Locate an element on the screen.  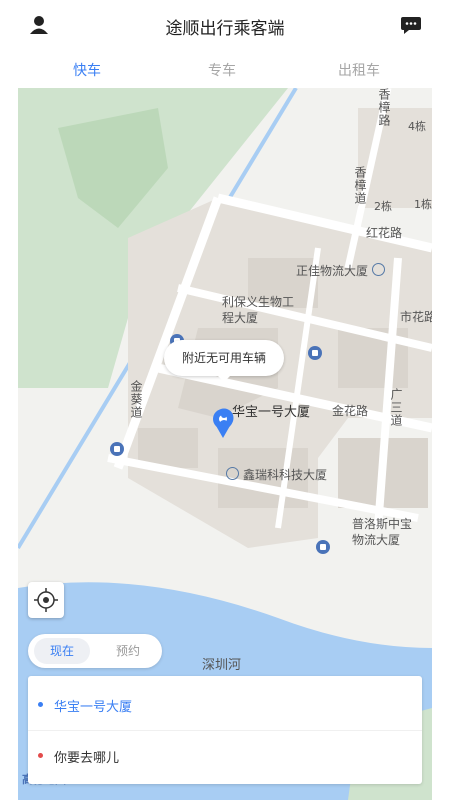
road-label-xiangzhang-dao: 香樟道 is located at coordinates (360, 185).